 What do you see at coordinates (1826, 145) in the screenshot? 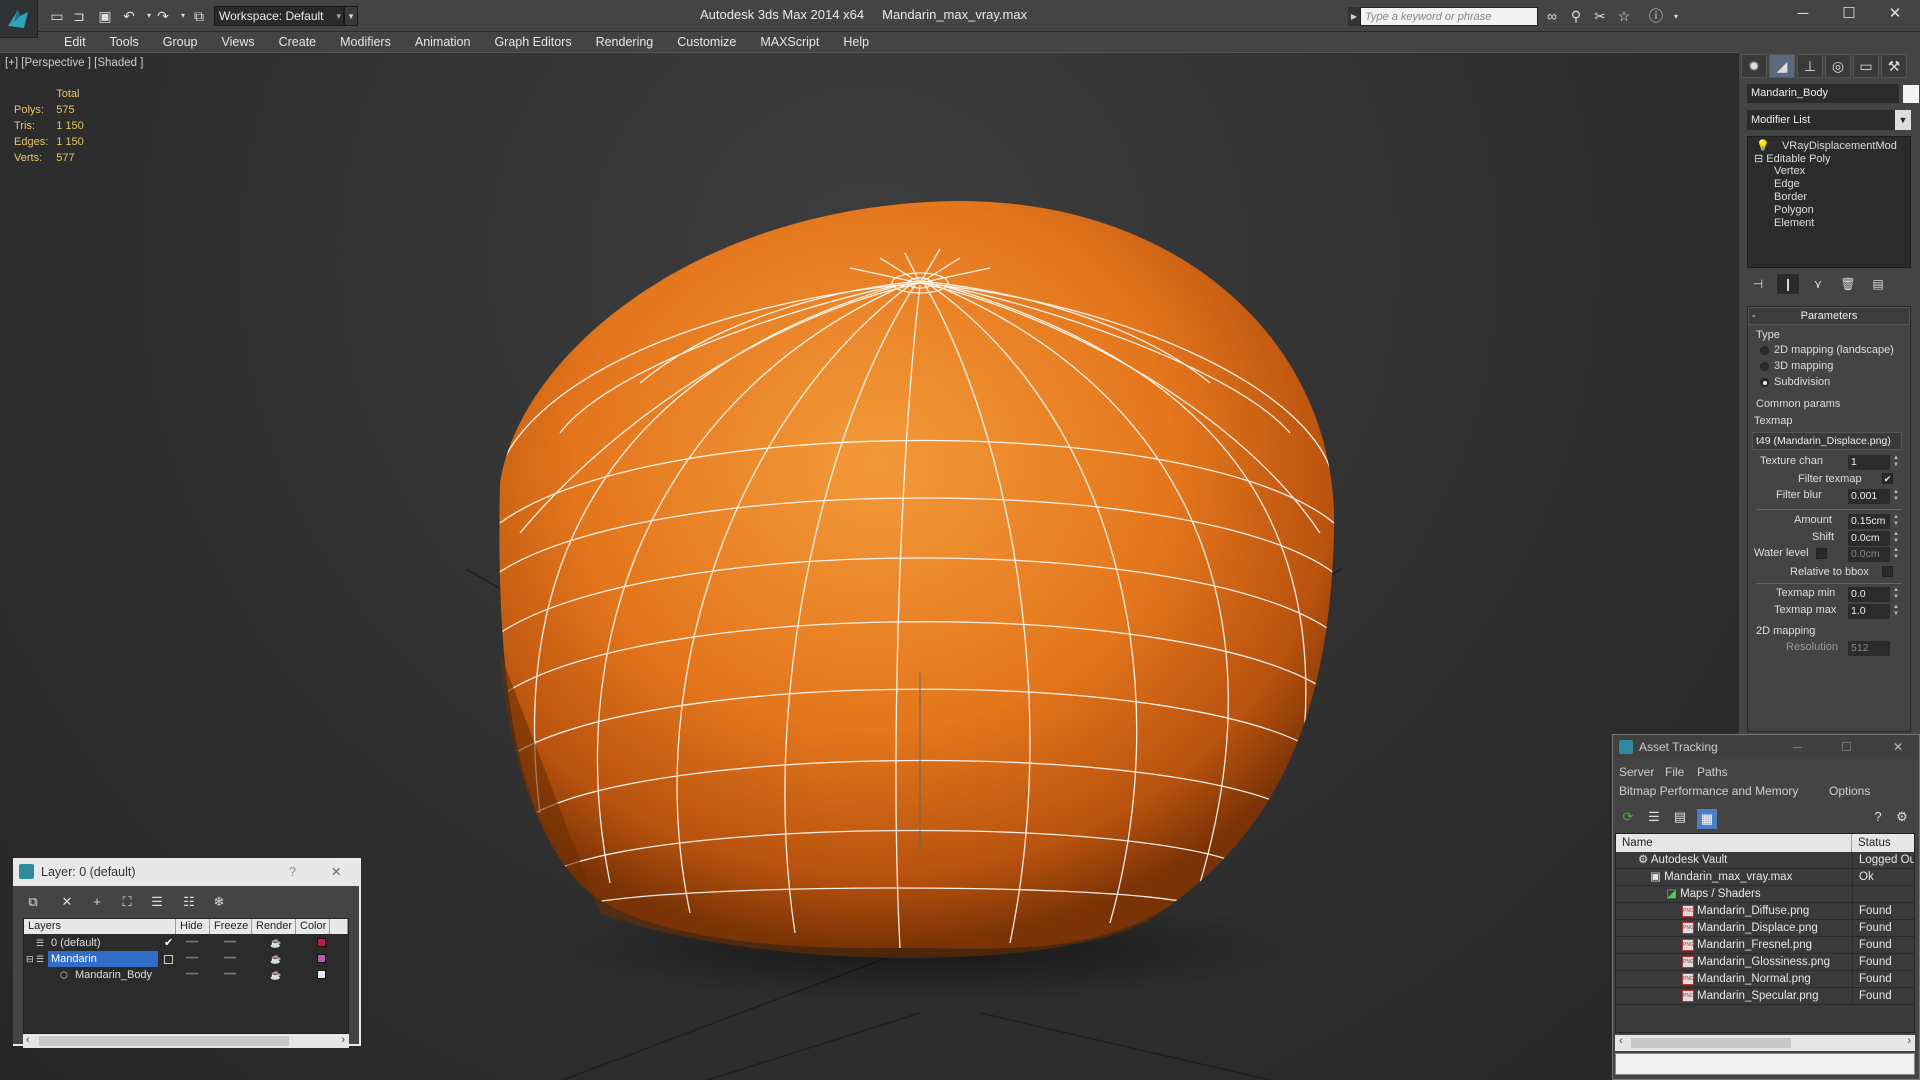
I see `stack-item-vraydisplacement: 💡 VRayDisplacementMod` at bounding box center [1826, 145].